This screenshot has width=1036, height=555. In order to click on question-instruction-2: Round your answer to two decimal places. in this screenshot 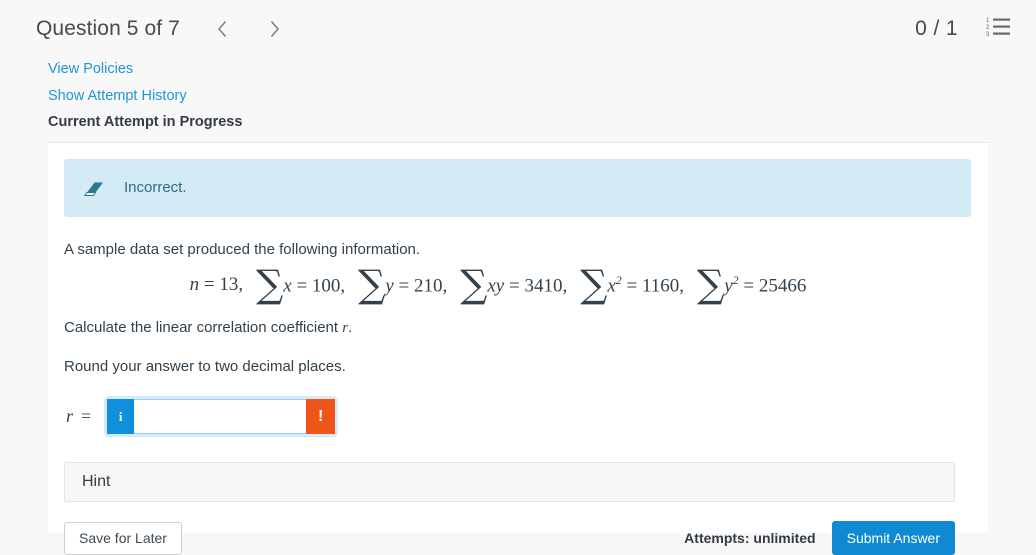, I will do `click(518, 367)`.